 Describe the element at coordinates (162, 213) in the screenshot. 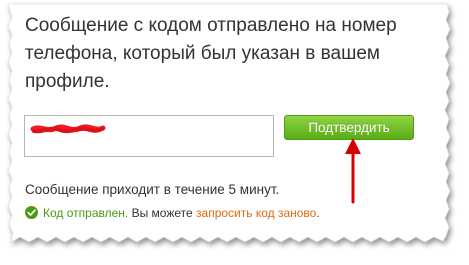

I see `resend-prompt-text: Вы можете` at that location.